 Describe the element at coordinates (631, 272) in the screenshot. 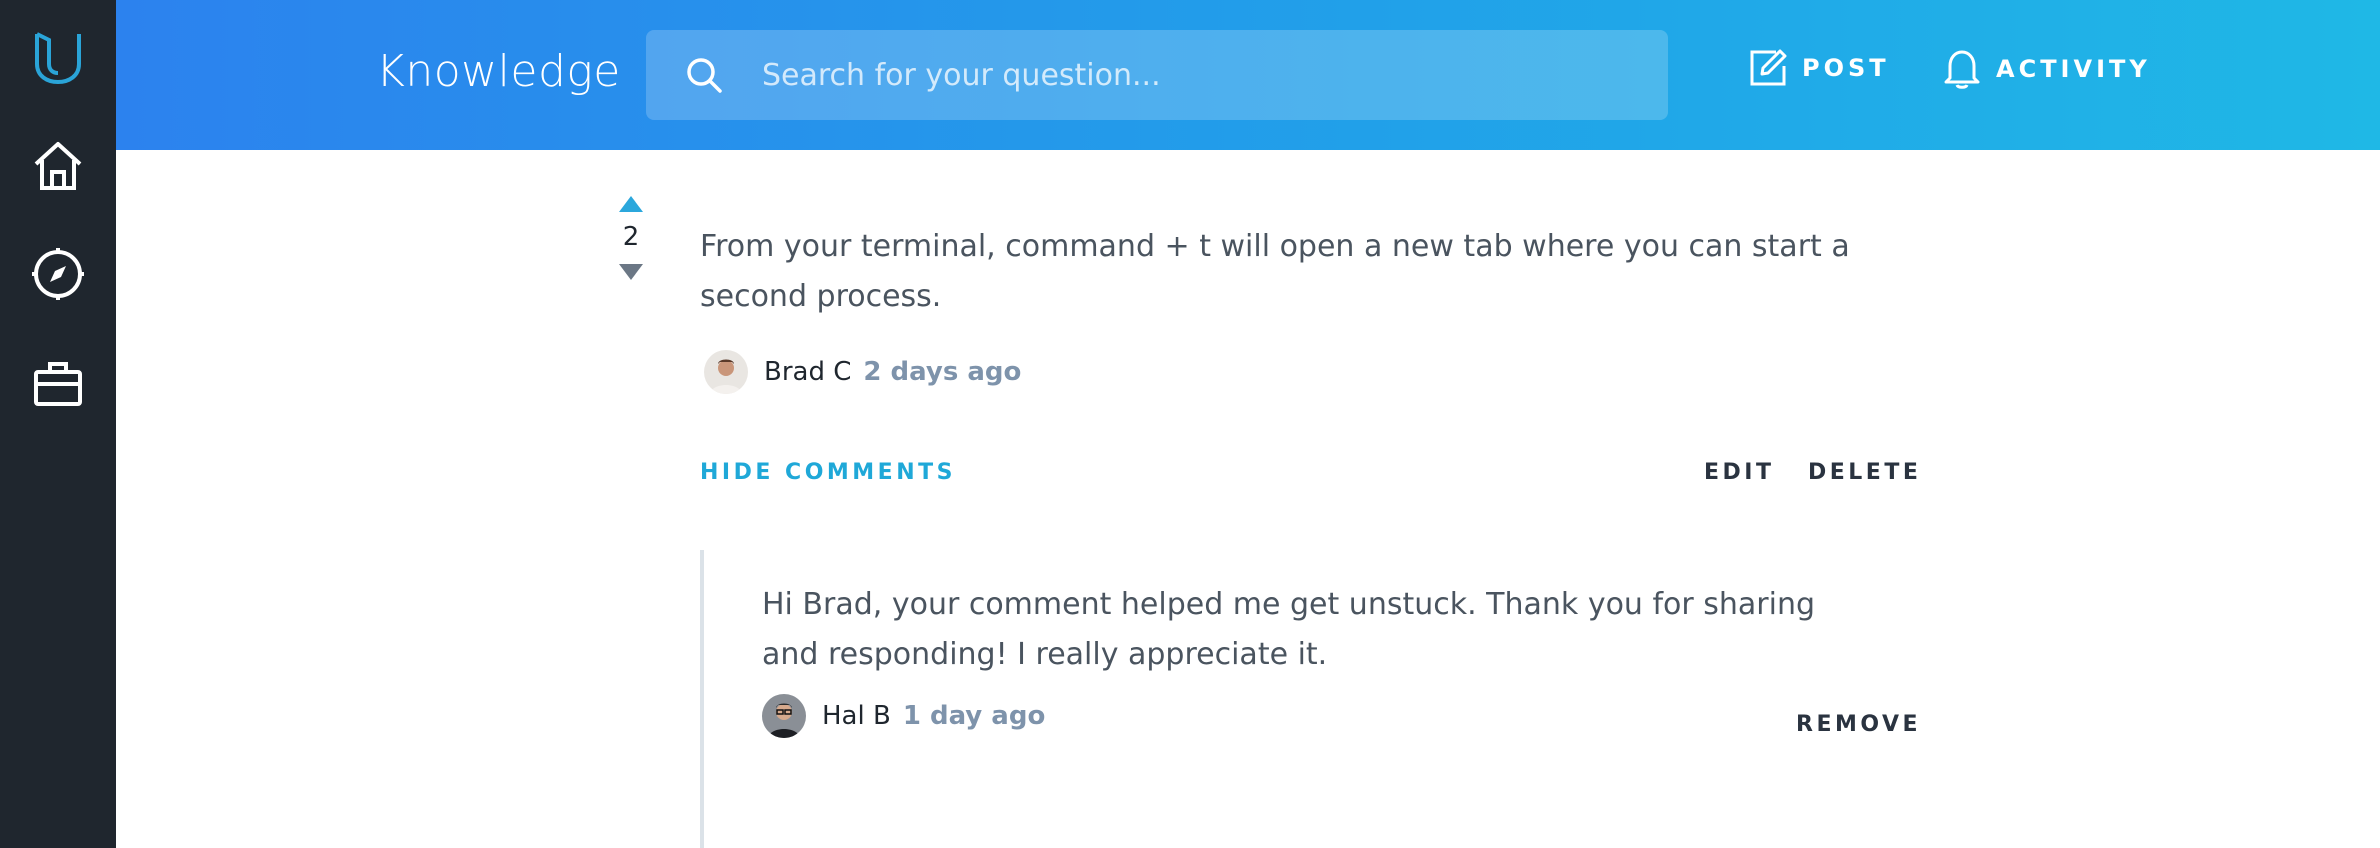

I see `downvote-icon` at that location.